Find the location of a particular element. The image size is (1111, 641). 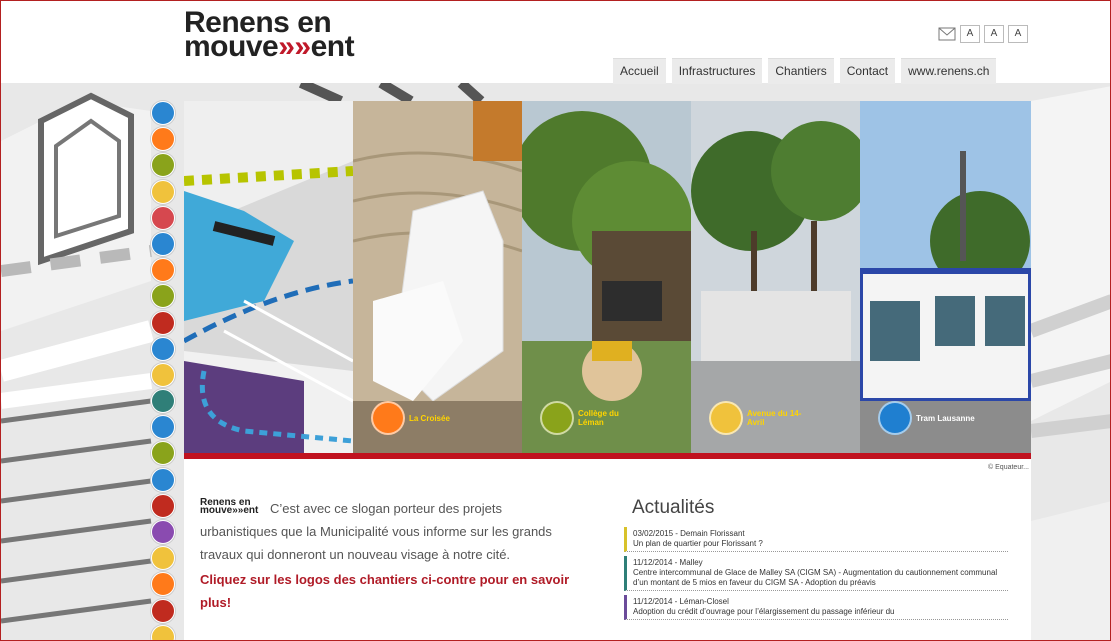

nav-infrastructures: Infrastructures is located at coordinates (717, 71).